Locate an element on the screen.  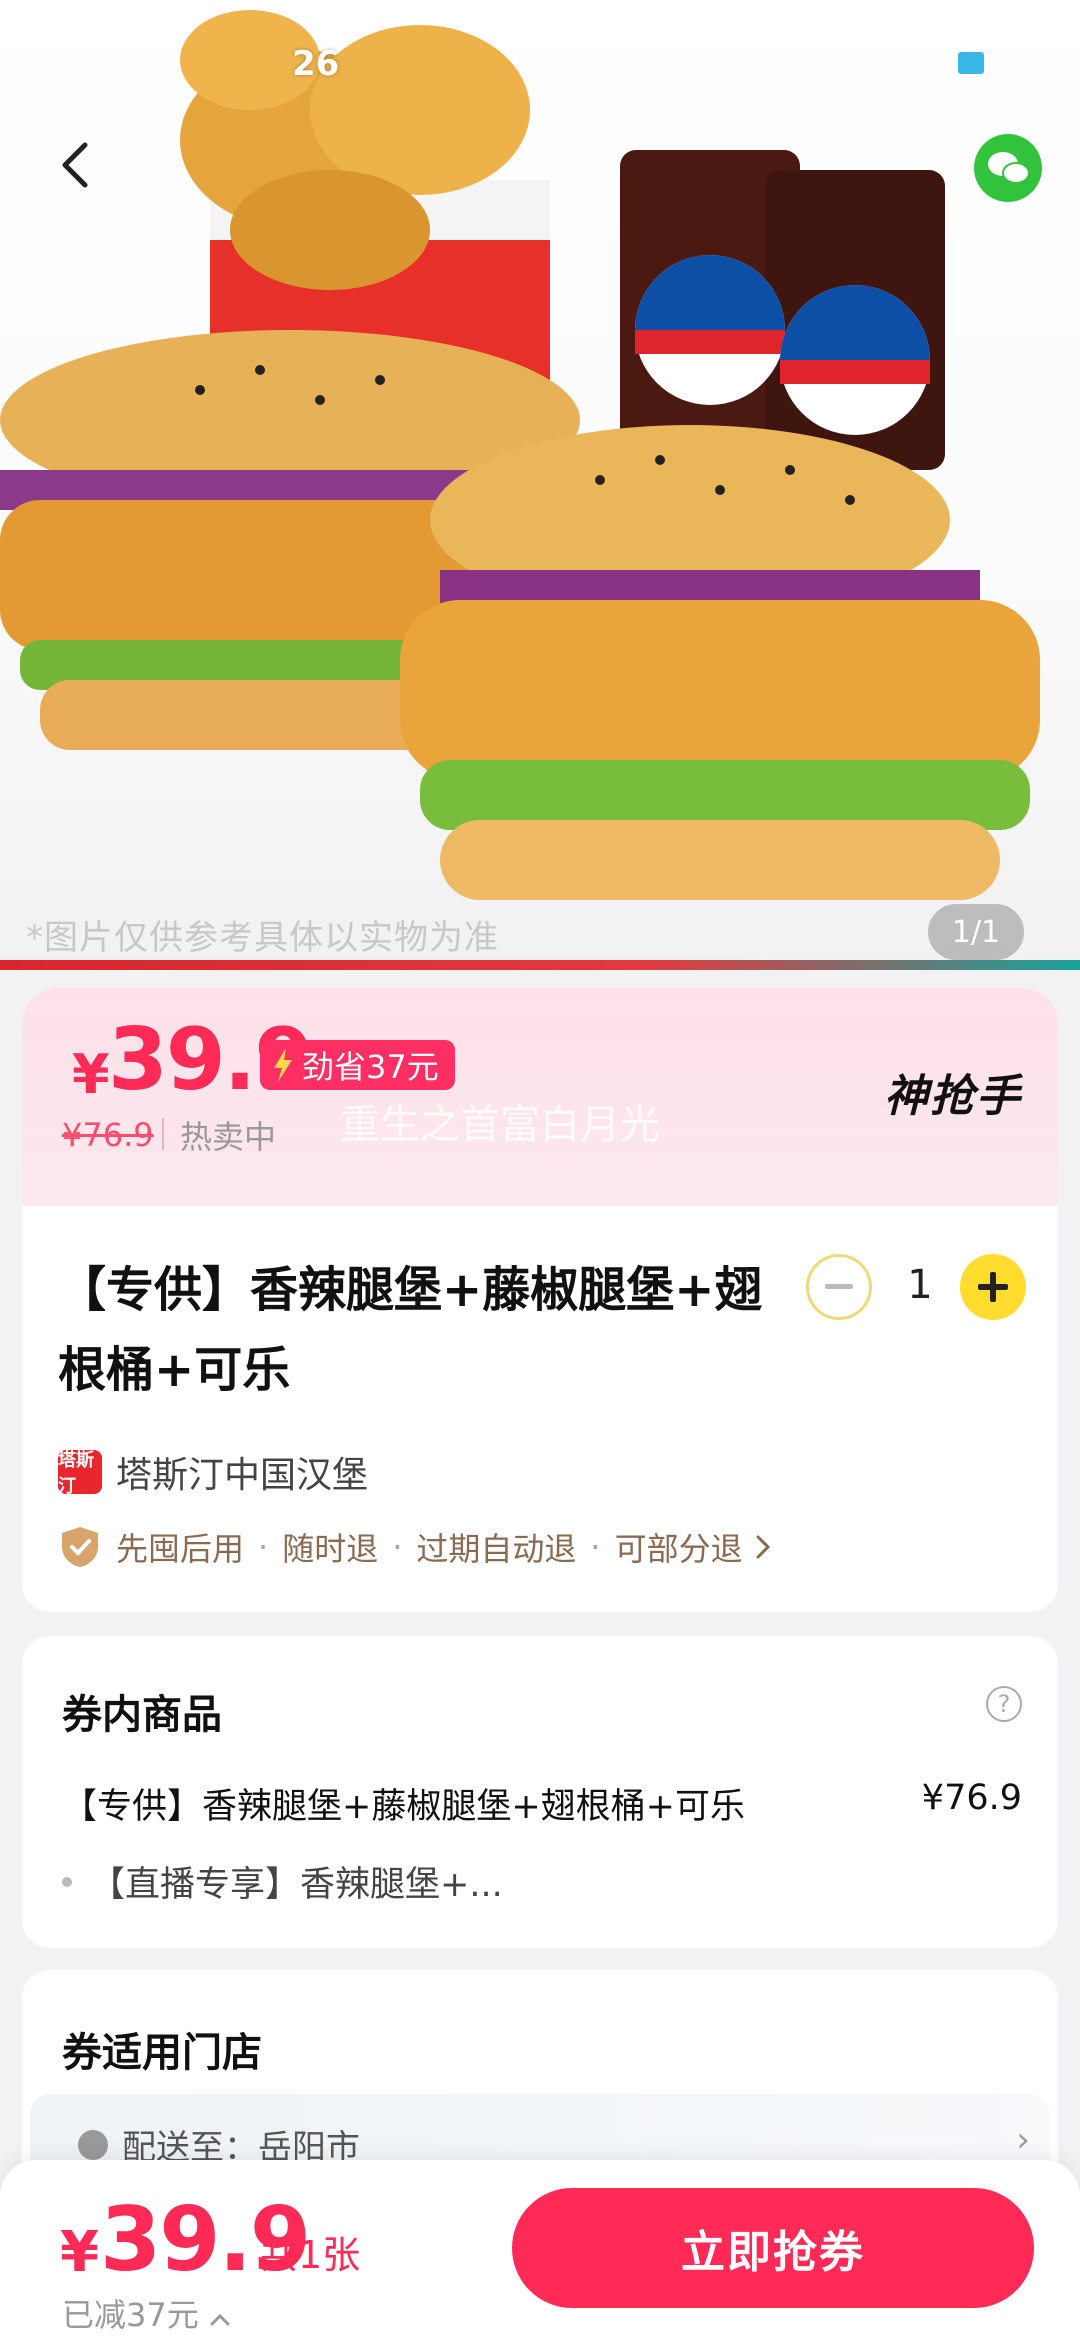
voucher-item-name: 【专供】香辣腿堡+藤椒腿堡+翅根桶+可乐 is located at coordinates (403, 1807).